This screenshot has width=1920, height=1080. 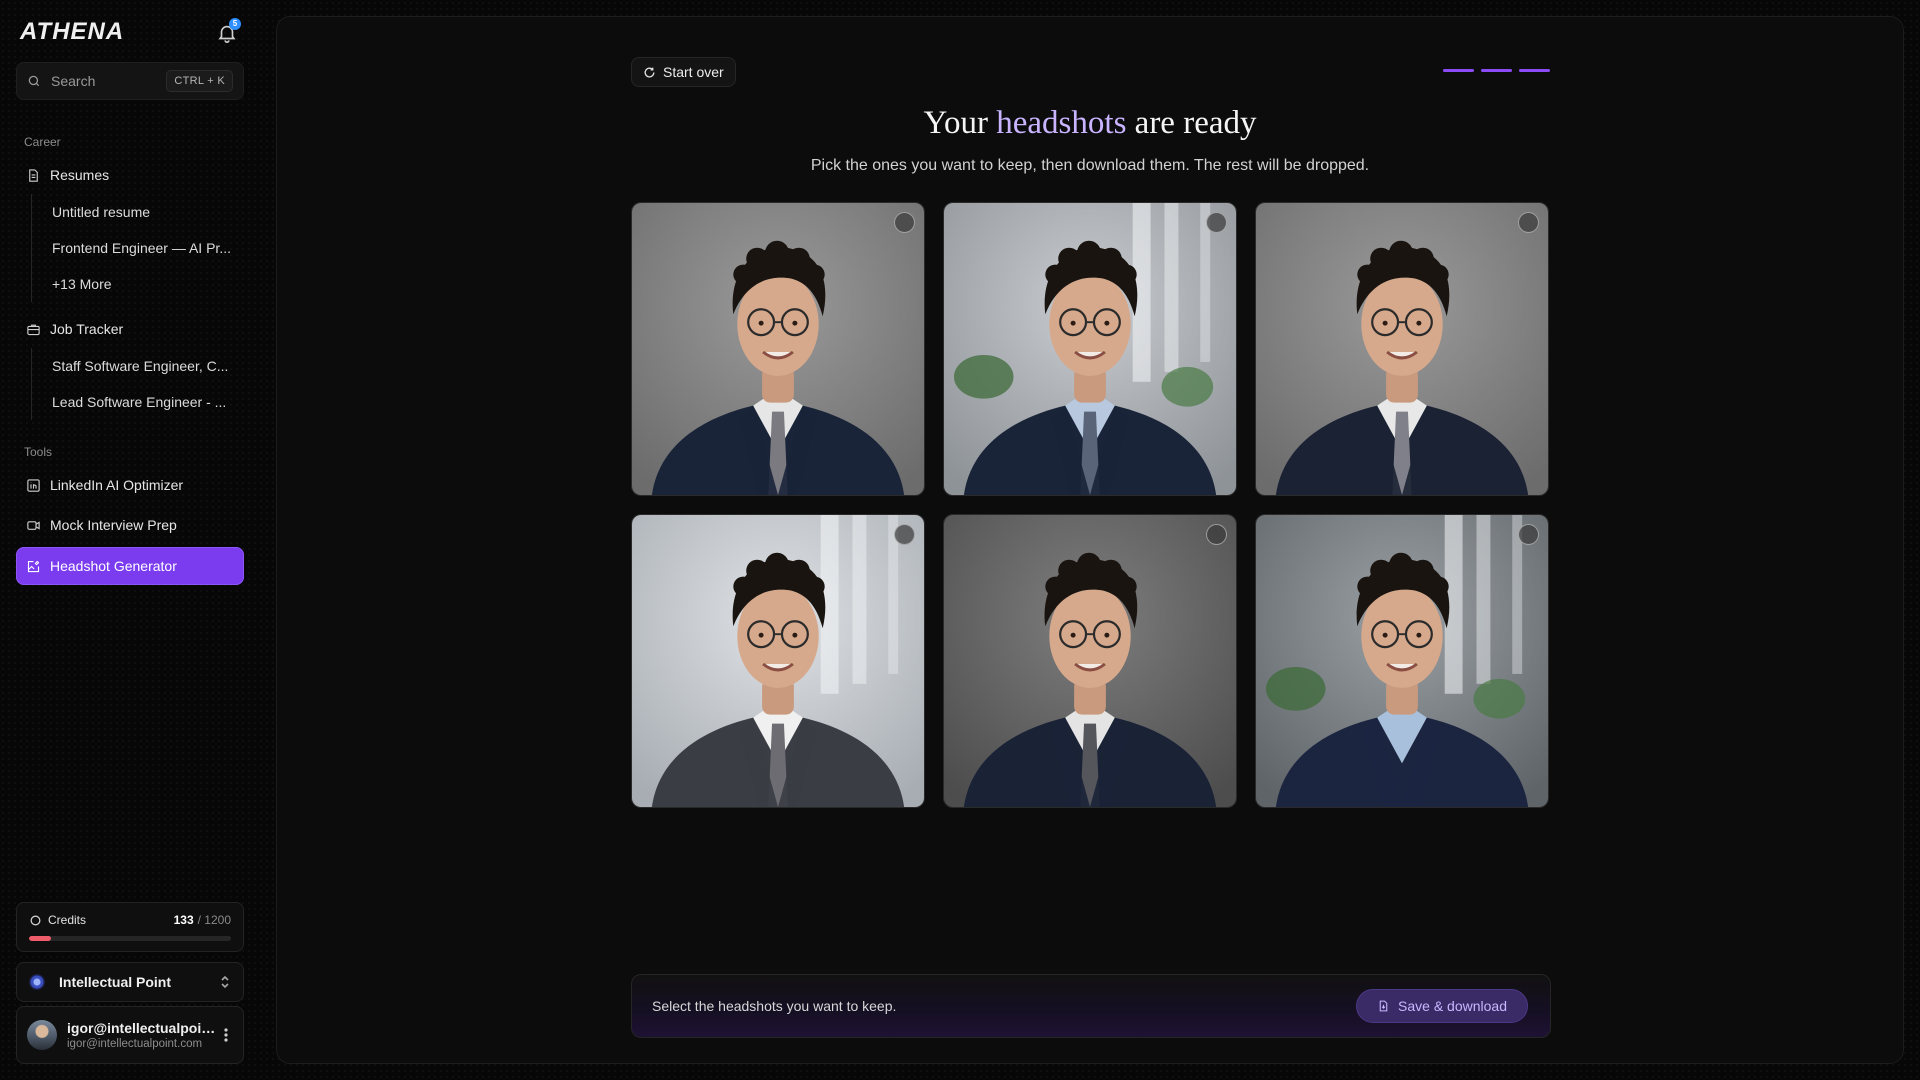 What do you see at coordinates (1061, 123) in the screenshot?
I see `title-accent: headshots` at bounding box center [1061, 123].